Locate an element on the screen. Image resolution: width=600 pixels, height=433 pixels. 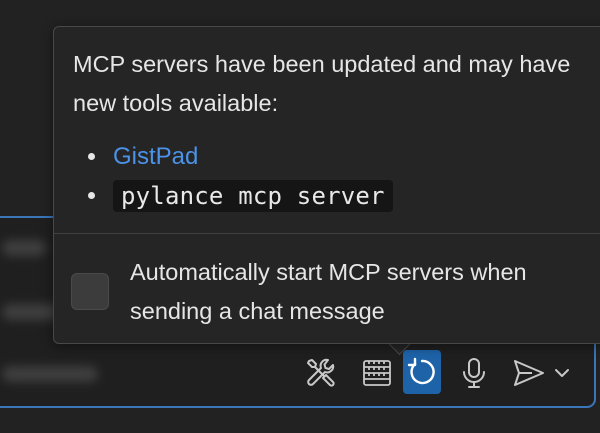
chevron-down-icon is located at coordinates (562, 373).